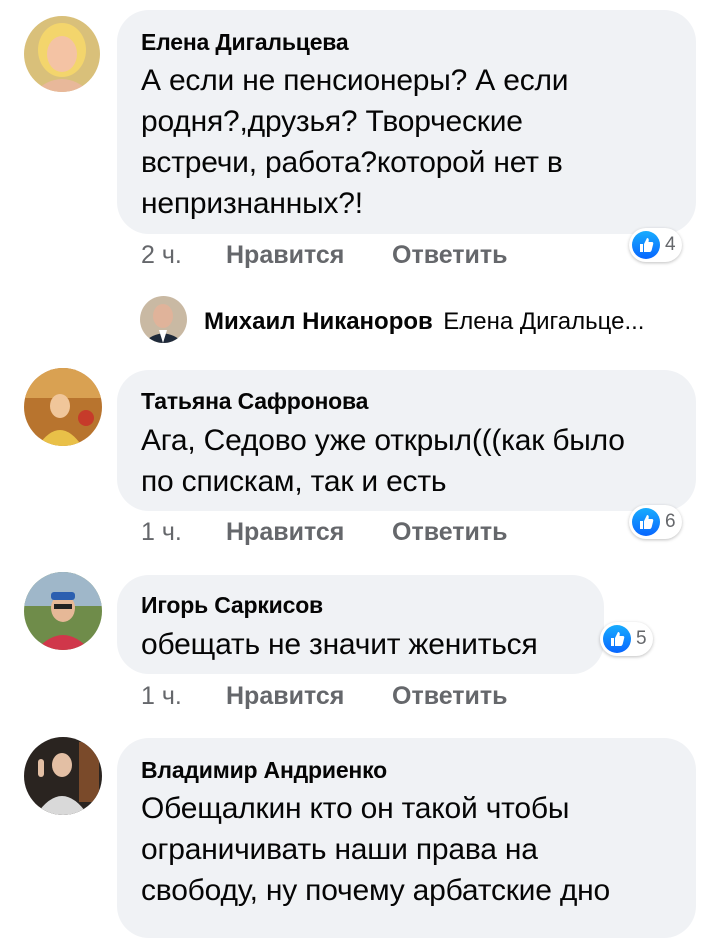  What do you see at coordinates (232, 605) in the screenshot?
I see `comment-author: Игорь Саркисов` at bounding box center [232, 605].